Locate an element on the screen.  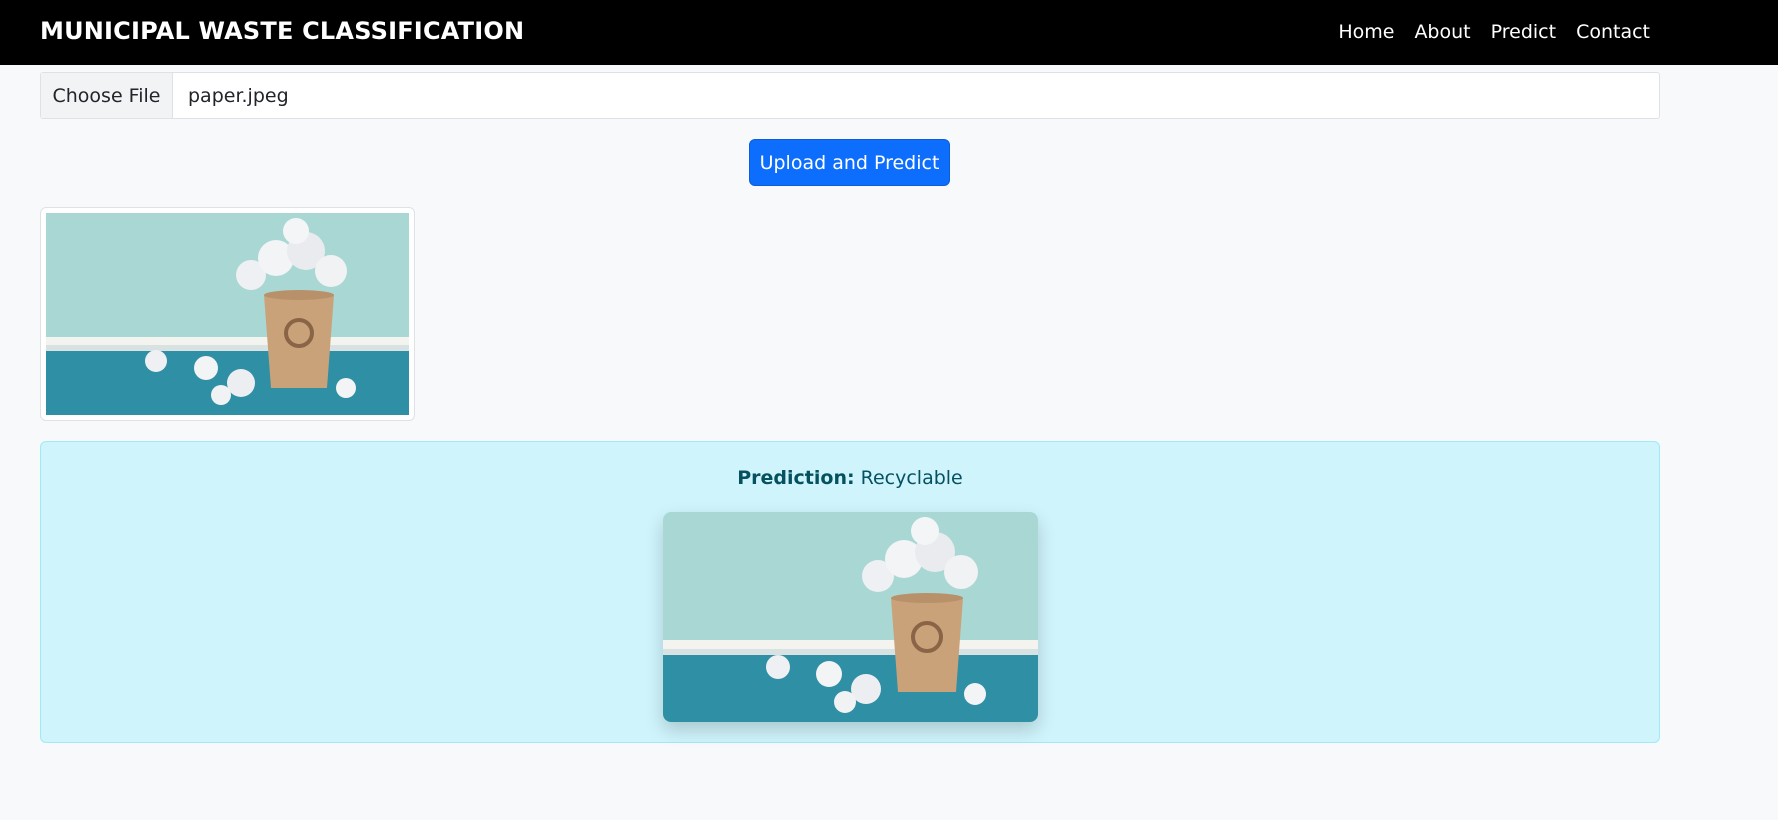
image-preview-thumbnail is located at coordinates (227, 314).